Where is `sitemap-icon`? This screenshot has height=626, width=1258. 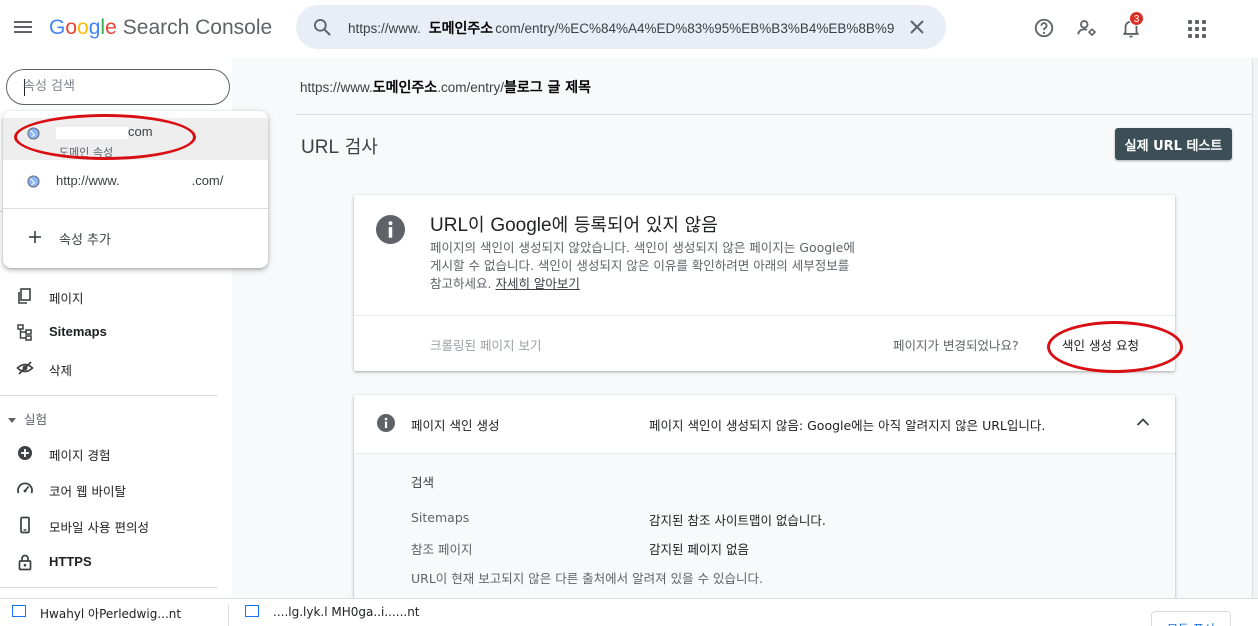 sitemap-icon is located at coordinates (24, 332).